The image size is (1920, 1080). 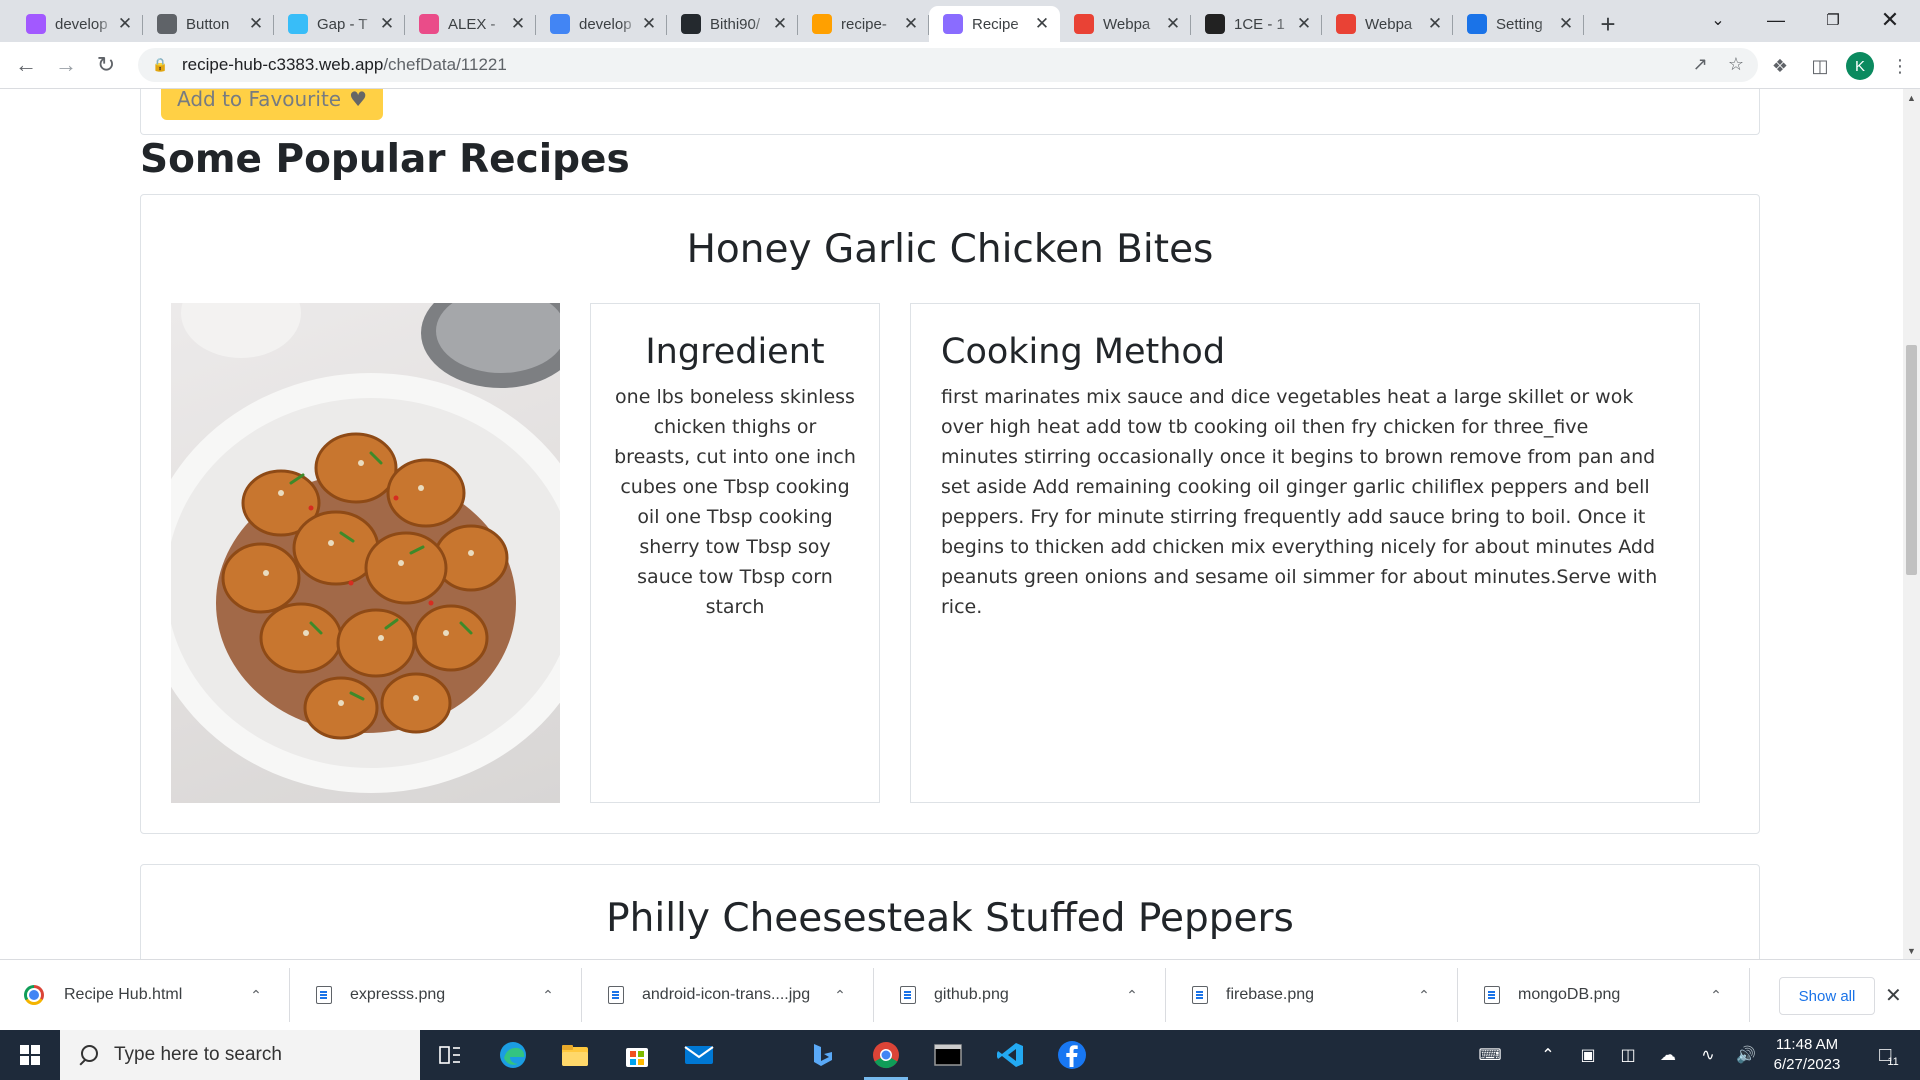 I want to click on download-filename: github.png, so click(x=971, y=994).